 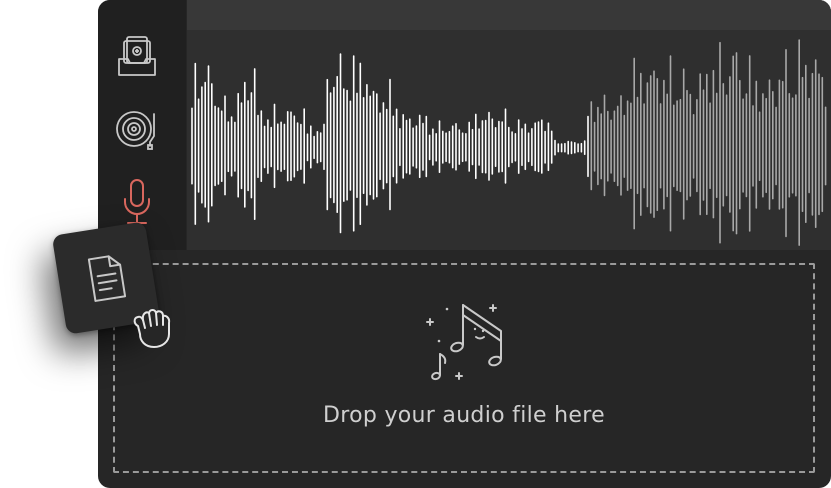 I want to click on sidebar-item-microphone, so click(x=137, y=201).